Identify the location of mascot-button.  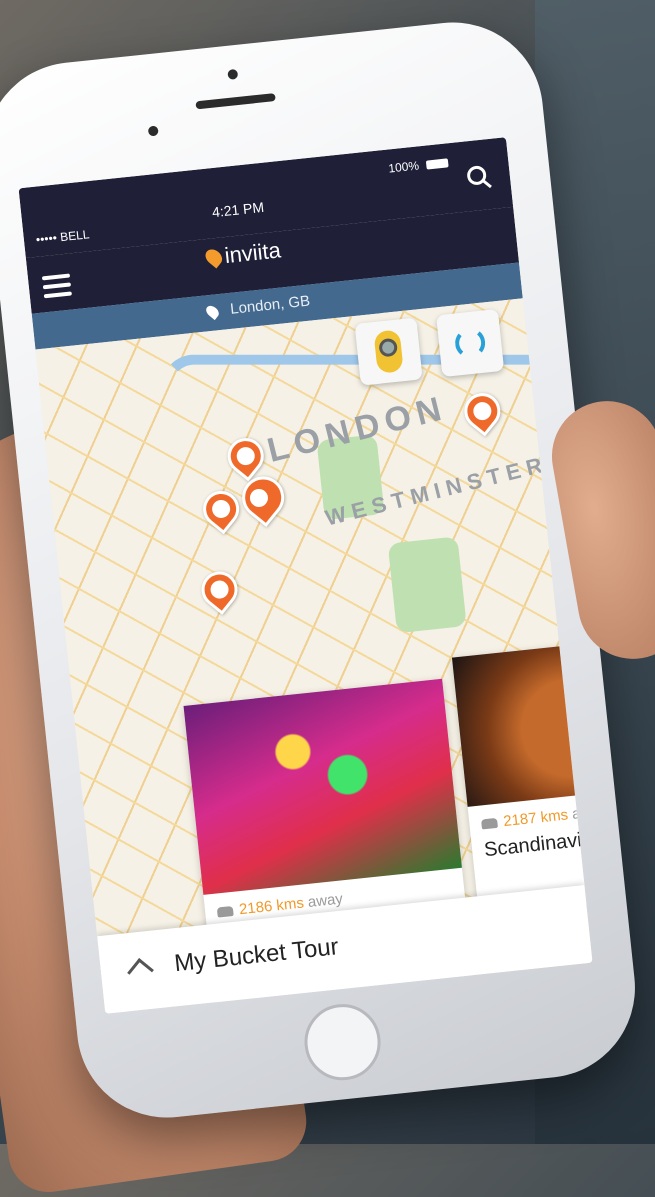
(388, 351).